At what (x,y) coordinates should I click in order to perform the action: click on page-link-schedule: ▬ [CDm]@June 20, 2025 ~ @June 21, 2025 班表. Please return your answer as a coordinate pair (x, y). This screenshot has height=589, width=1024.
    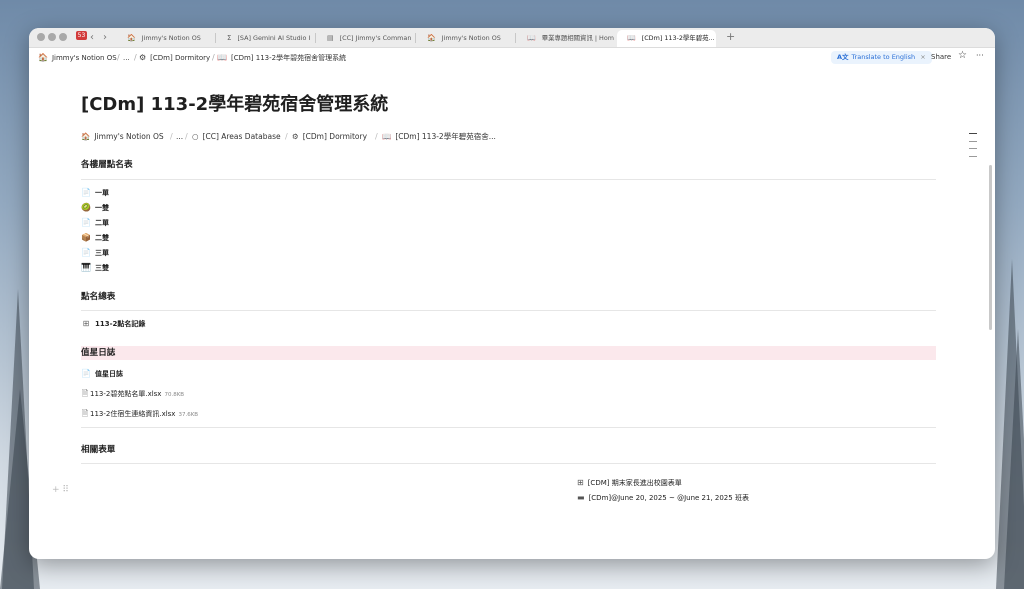
    Looking at the image, I should click on (663, 498).